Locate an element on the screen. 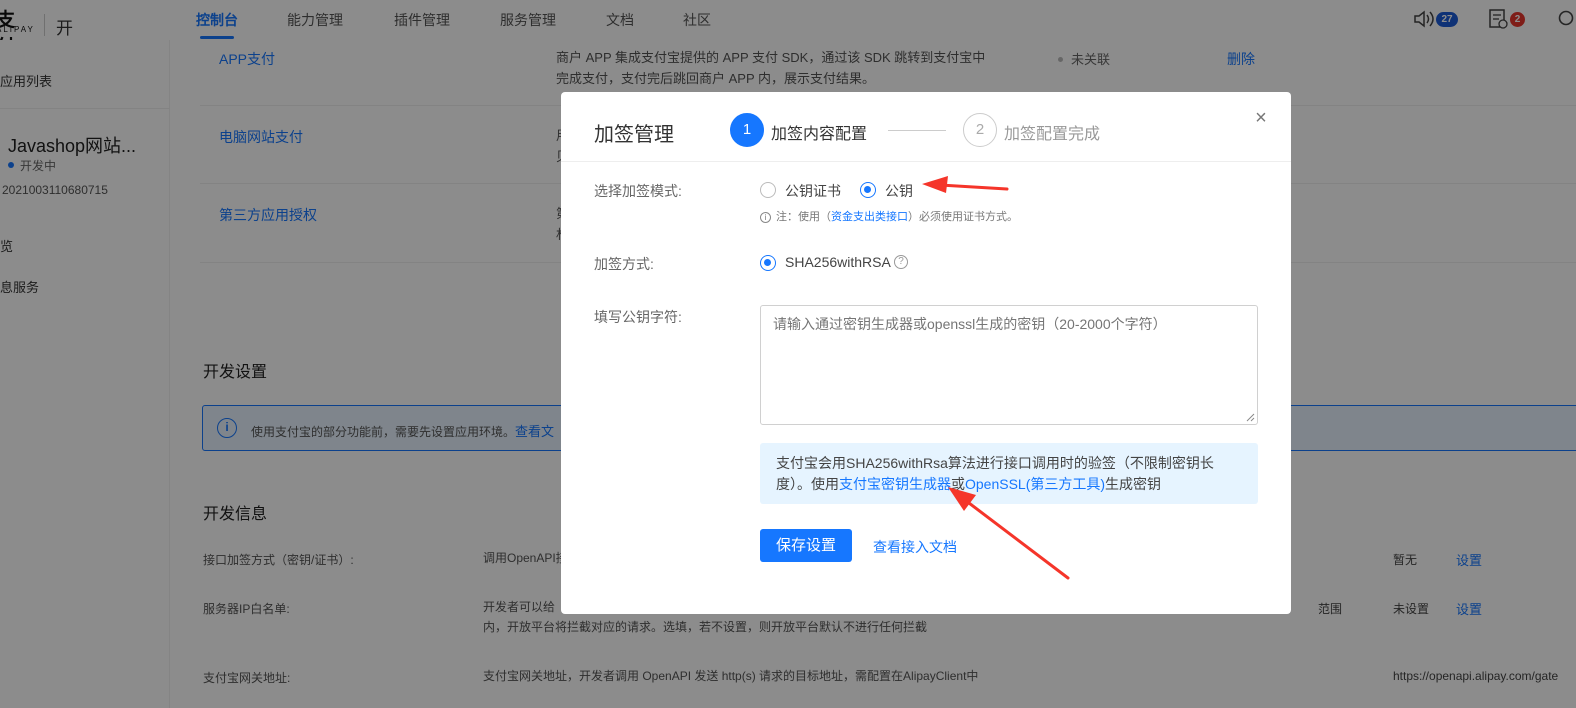  radio-sha256withrsa is located at coordinates (768, 263).